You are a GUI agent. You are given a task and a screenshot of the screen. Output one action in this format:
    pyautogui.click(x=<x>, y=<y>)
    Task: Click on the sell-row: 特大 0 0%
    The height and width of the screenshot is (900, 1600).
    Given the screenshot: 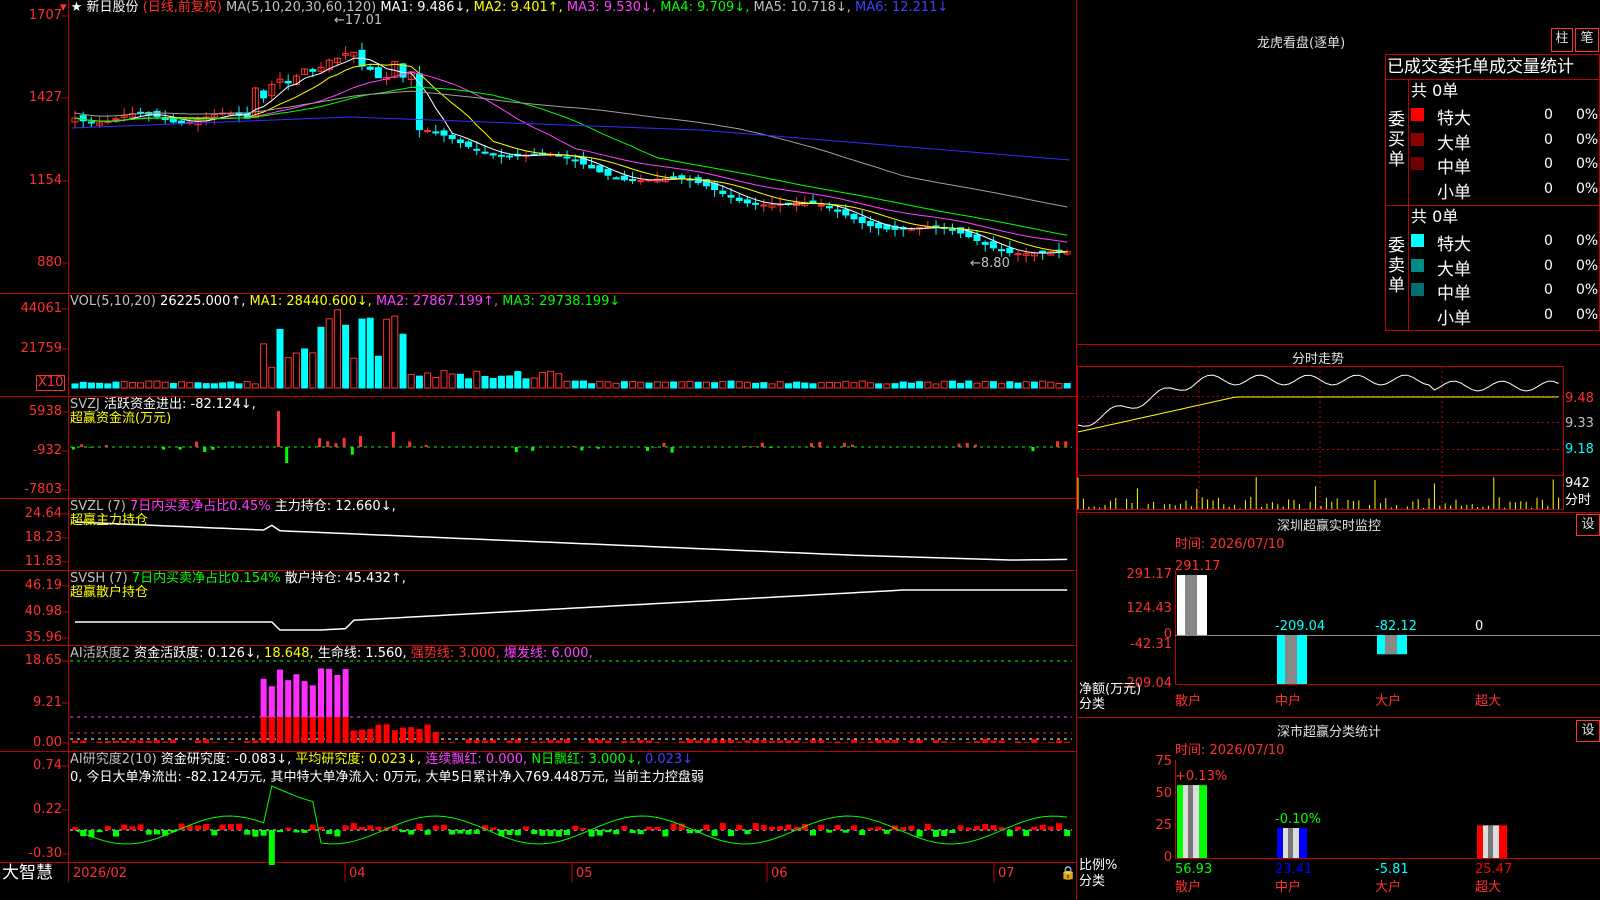 What is the action you would take?
    pyautogui.click(x=1505, y=242)
    